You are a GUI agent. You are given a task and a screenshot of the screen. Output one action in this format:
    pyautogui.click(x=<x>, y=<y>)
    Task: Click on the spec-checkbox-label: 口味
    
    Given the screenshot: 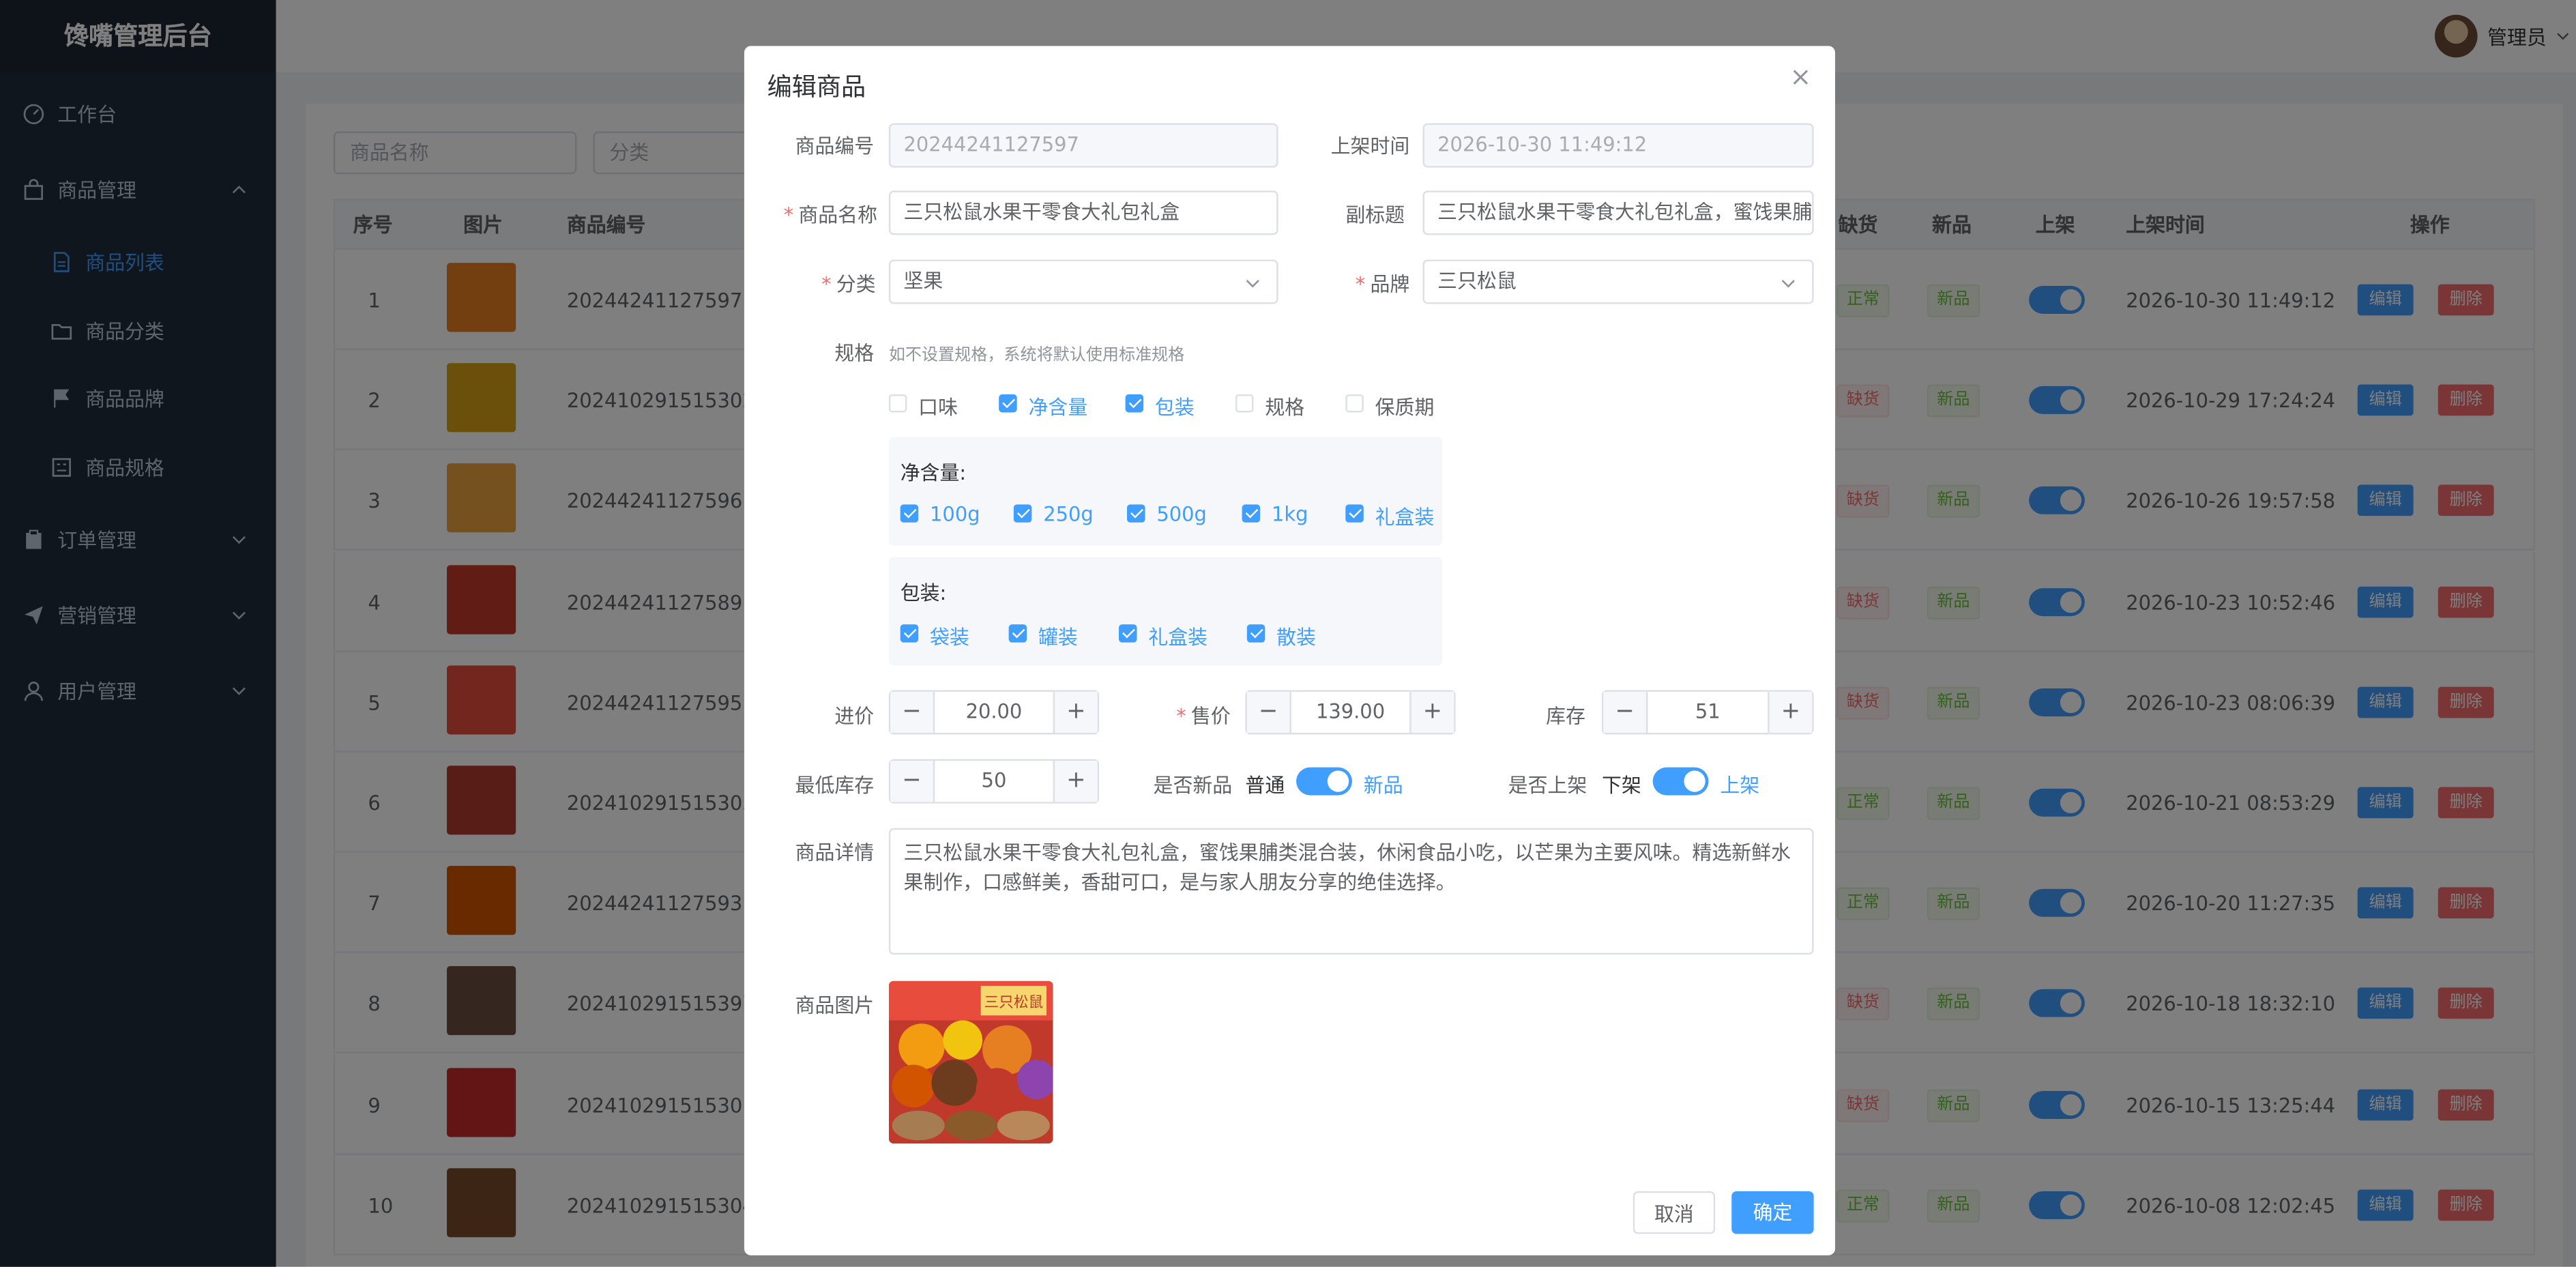 What is the action you would take?
    pyautogui.click(x=938, y=407)
    